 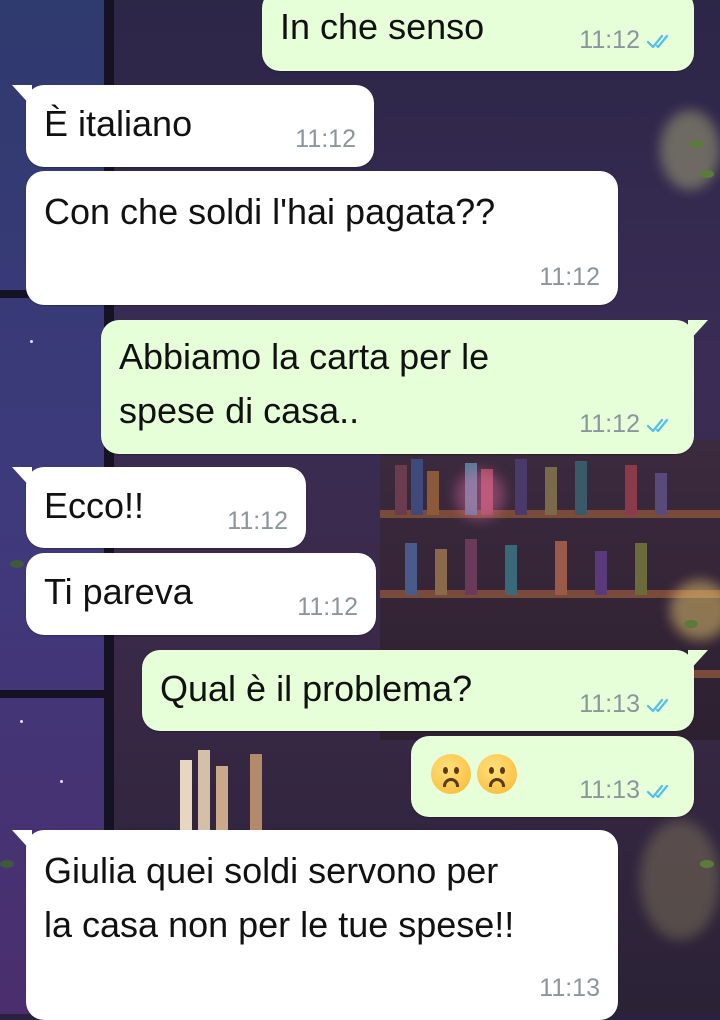 What do you see at coordinates (270, 211) in the screenshot?
I see `message-text: Con che soldi l'hai pagata??` at bounding box center [270, 211].